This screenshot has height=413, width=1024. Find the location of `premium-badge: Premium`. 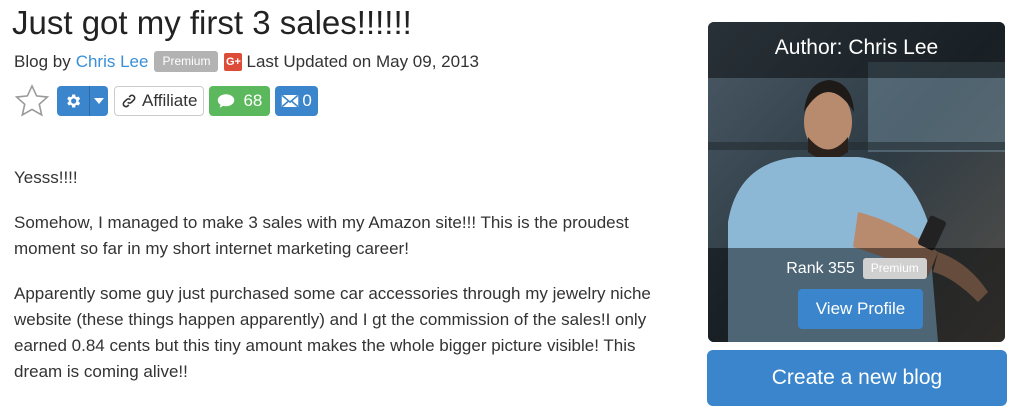

premium-badge: Premium is located at coordinates (186, 61).